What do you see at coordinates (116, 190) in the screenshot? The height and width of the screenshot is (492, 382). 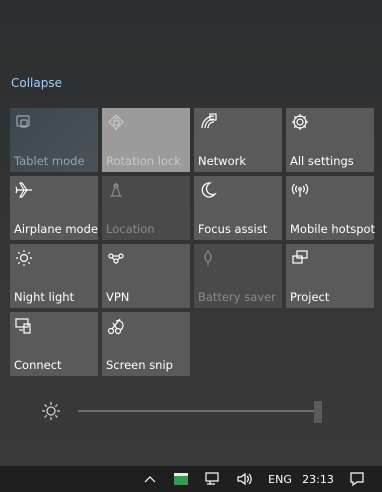 I see `location-icon` at bounding box center [116, 190].